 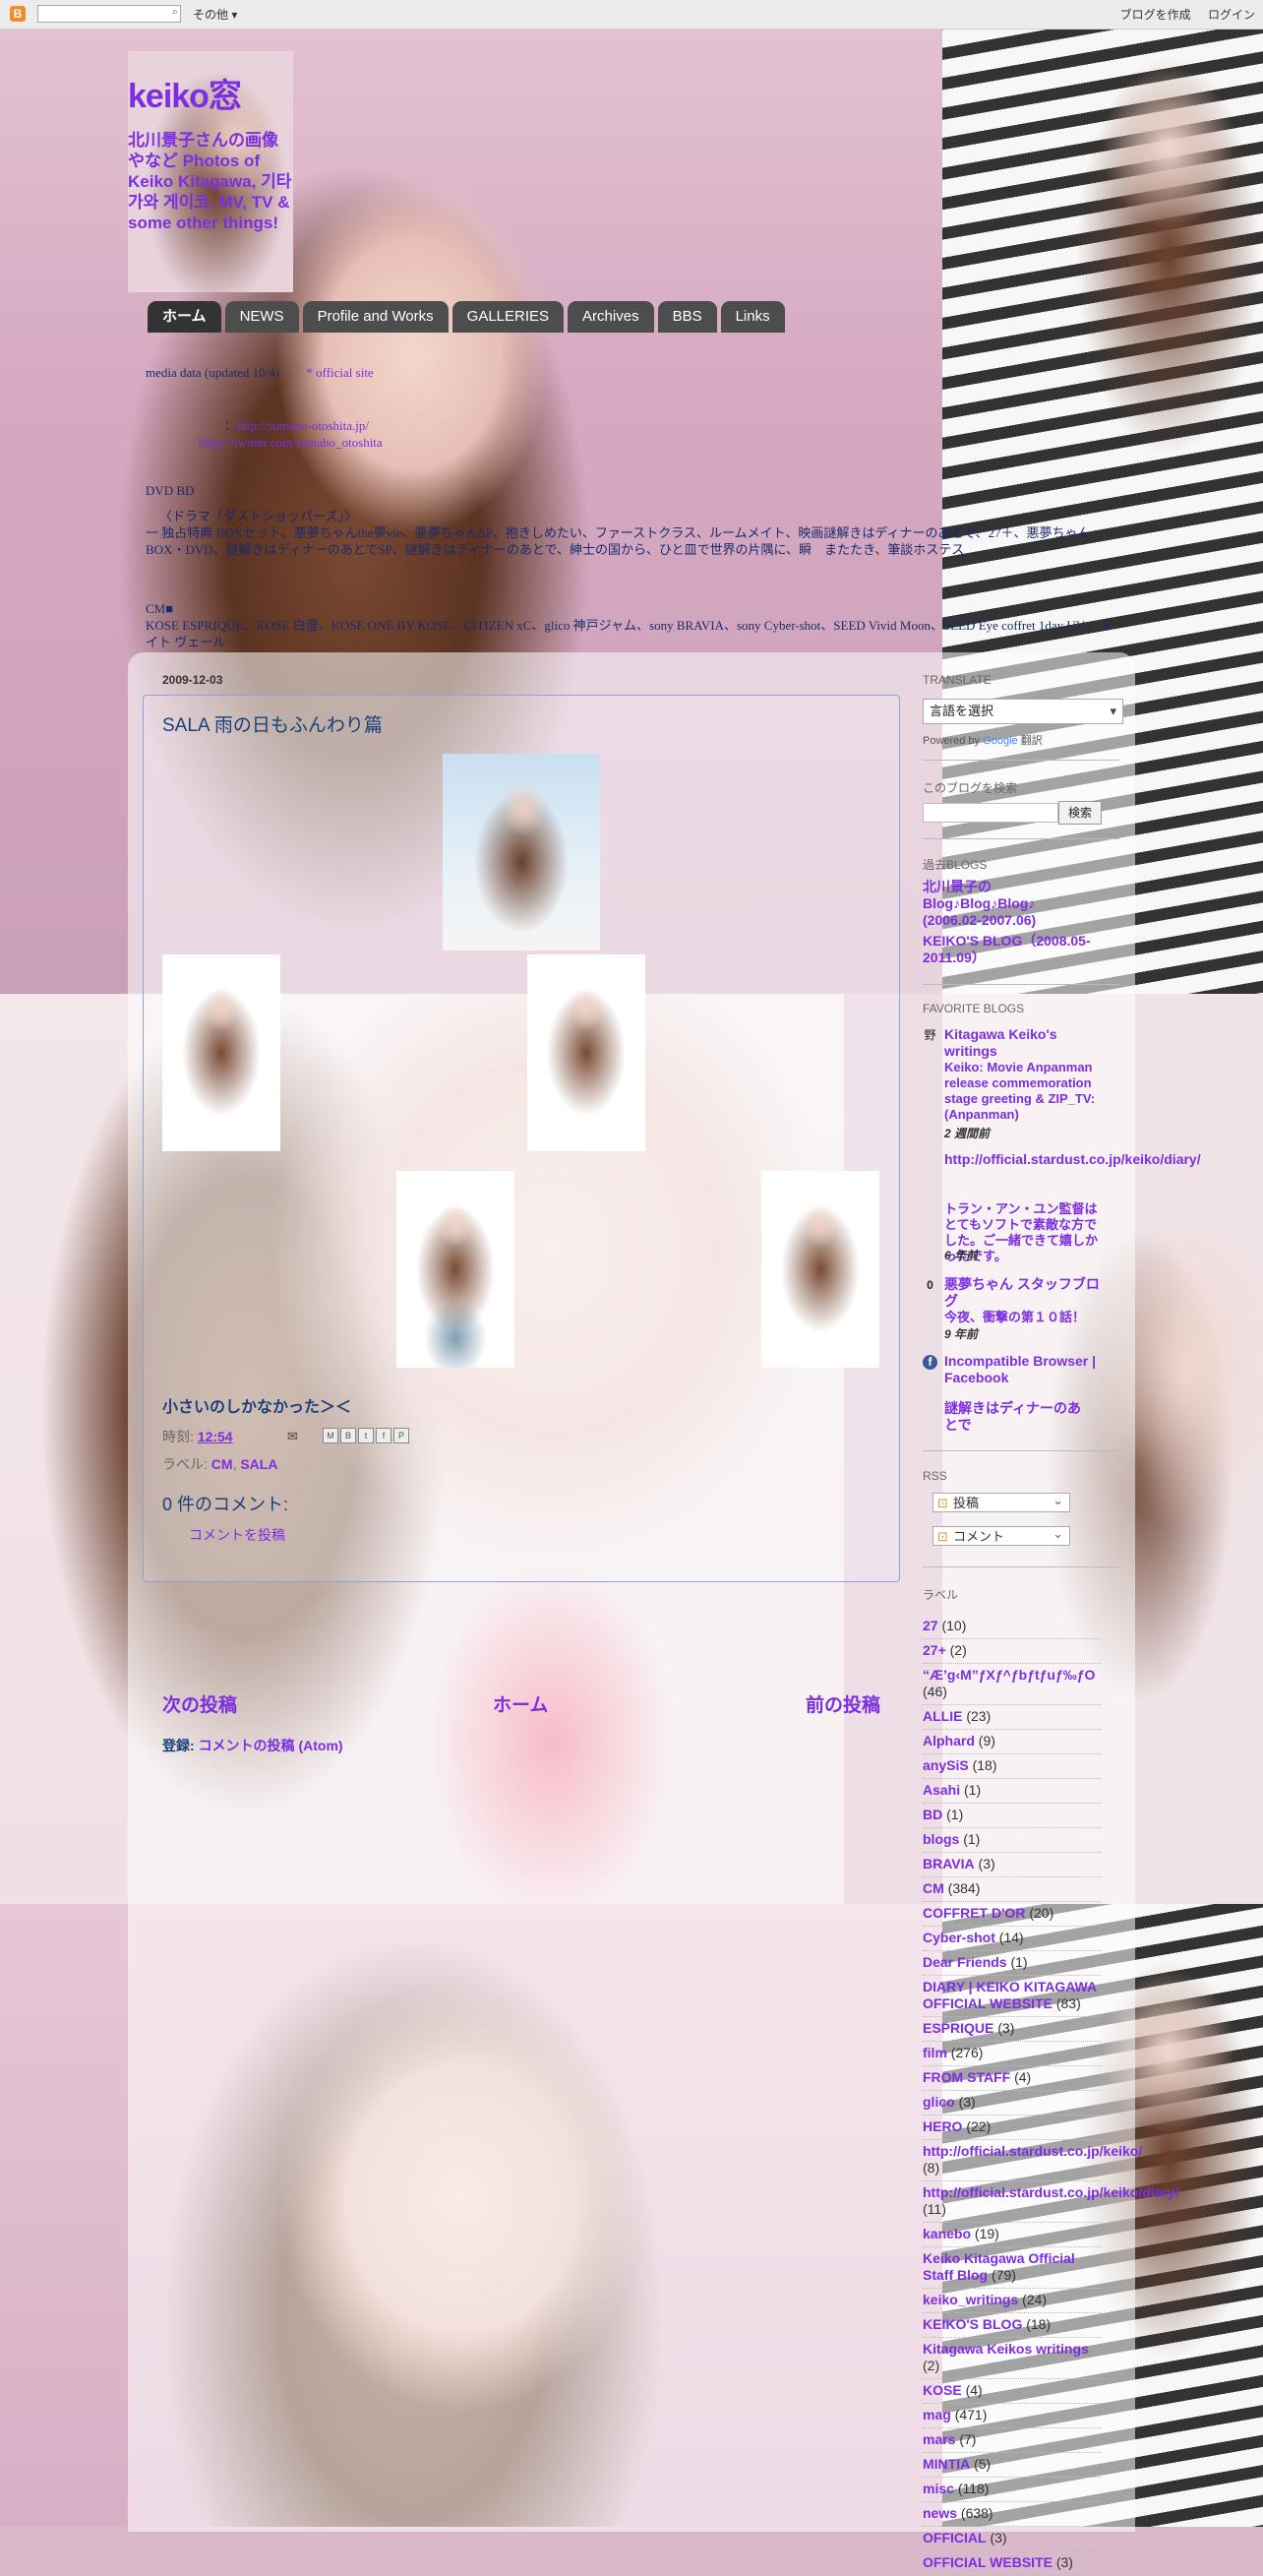 I want to click on label-link: Cyber-shot, so click(x=959, y=1937).